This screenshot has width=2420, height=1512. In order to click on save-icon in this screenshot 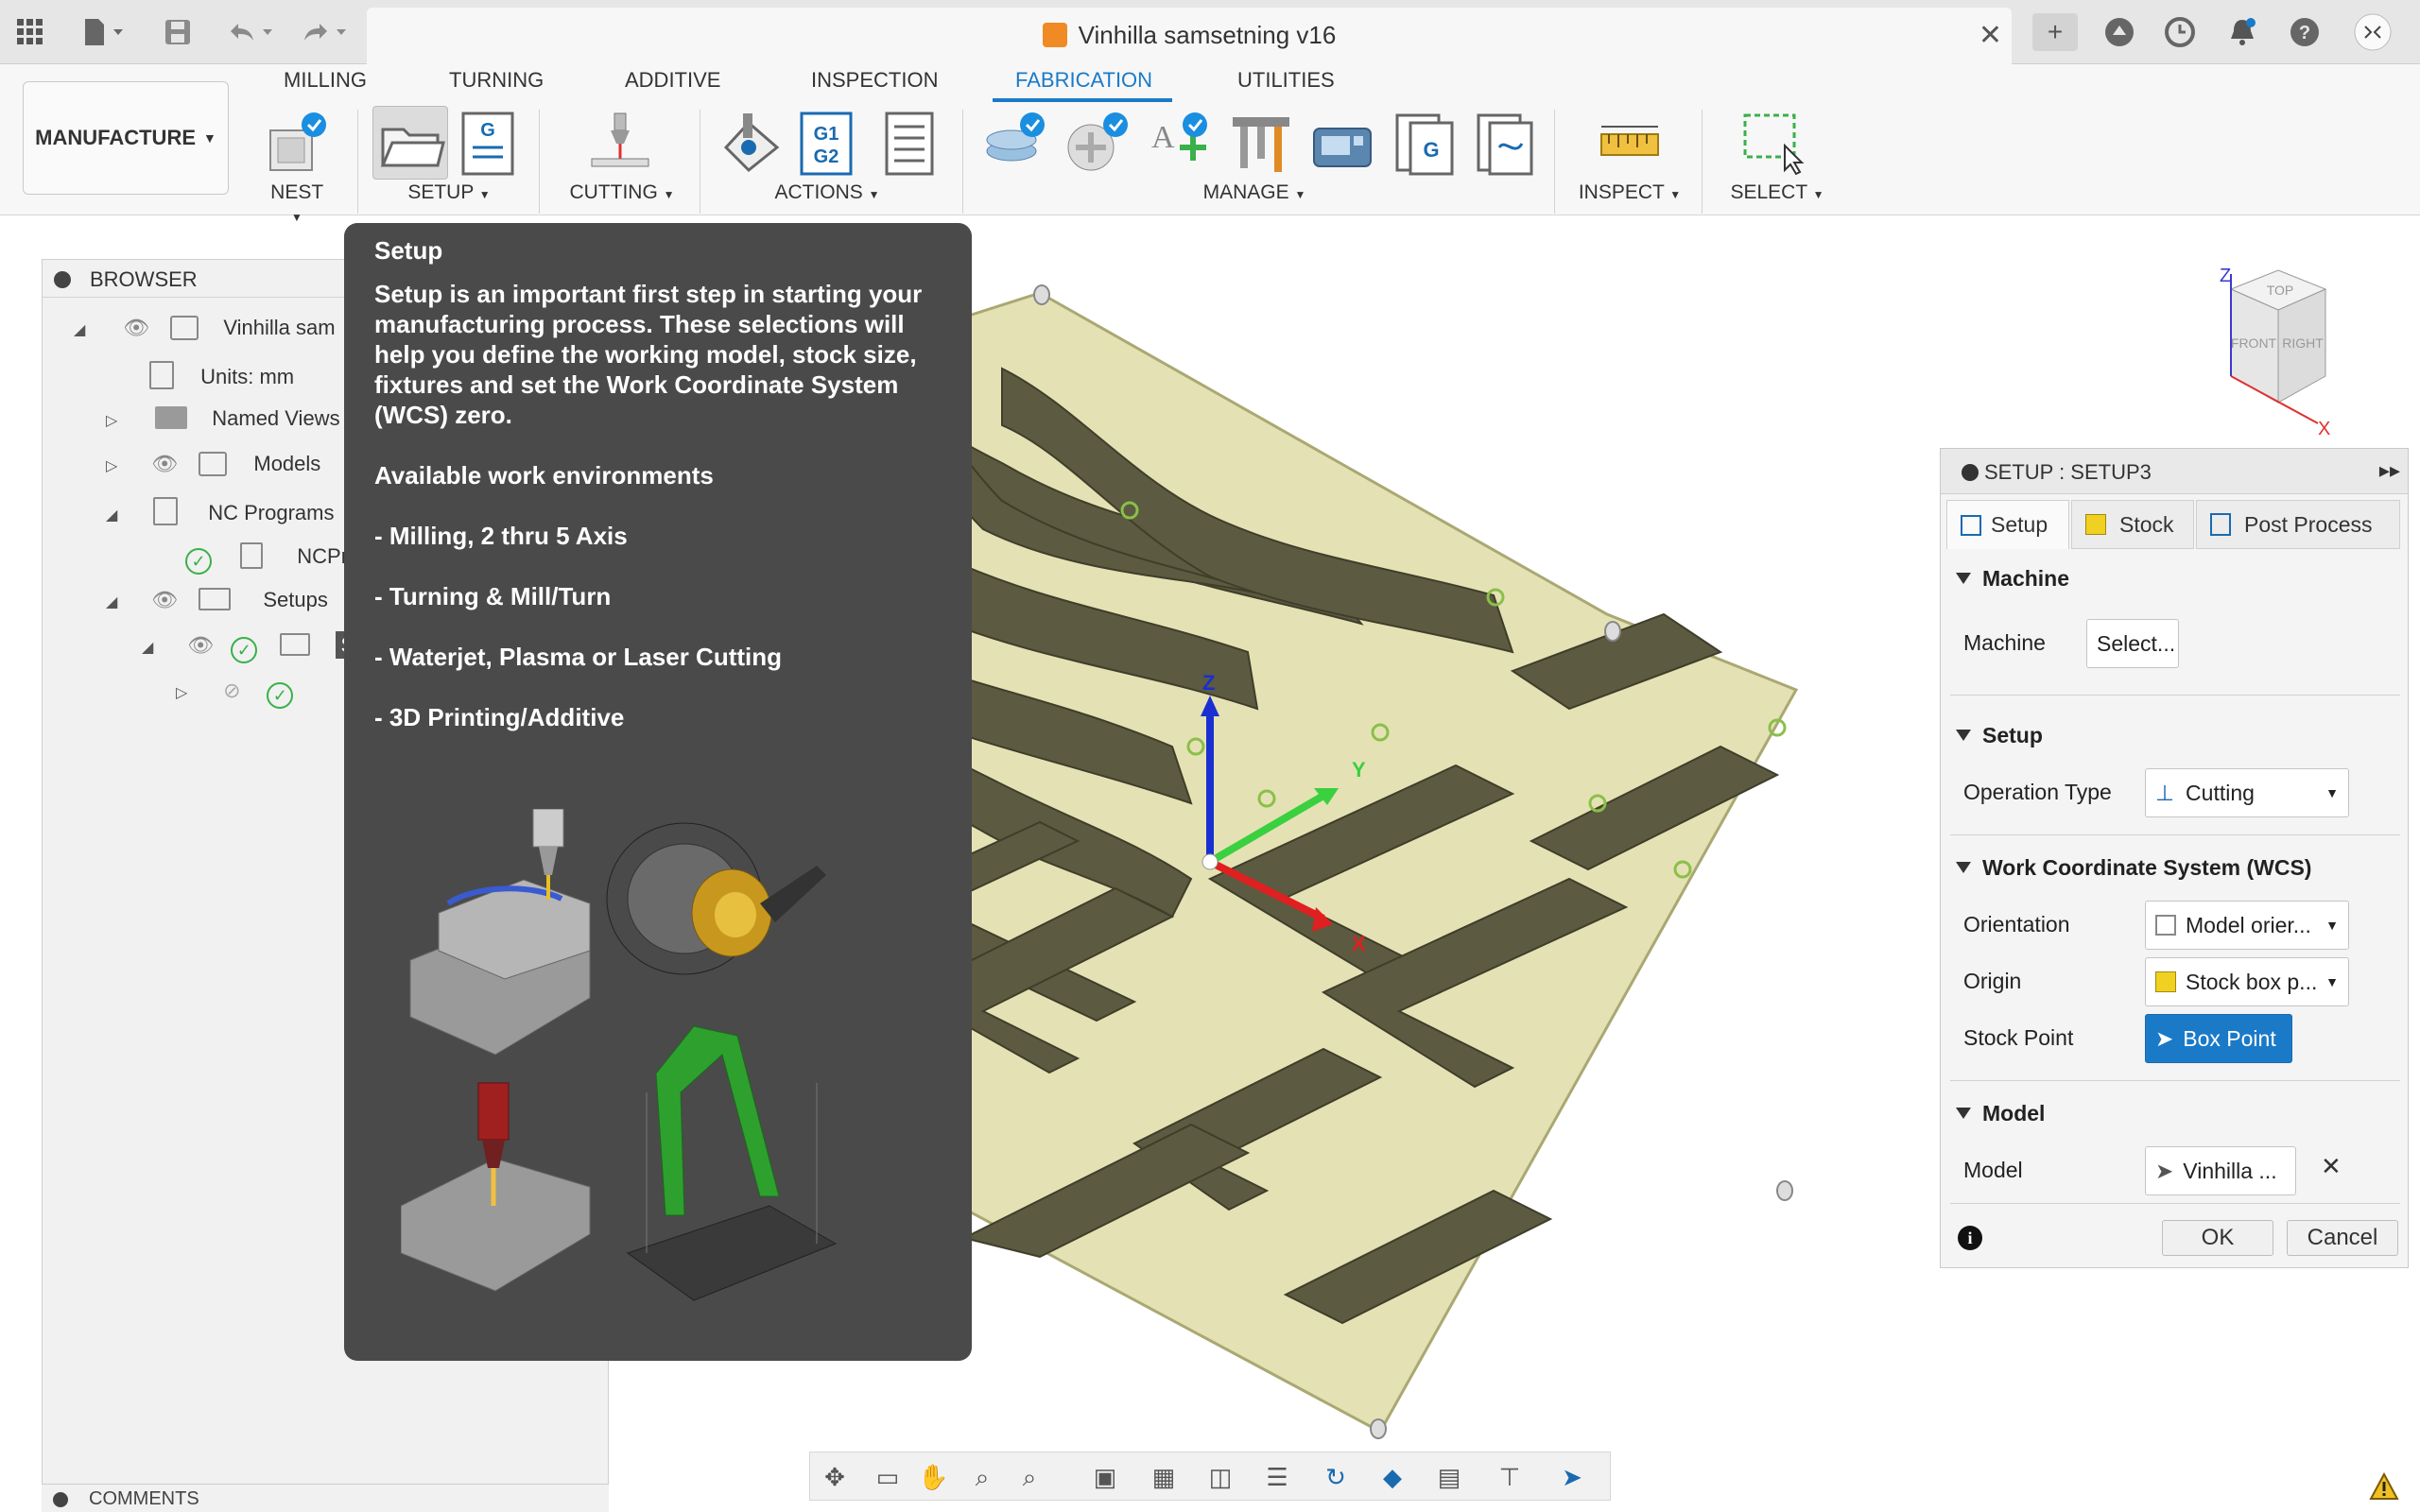, I will do `click(178, 32)`.